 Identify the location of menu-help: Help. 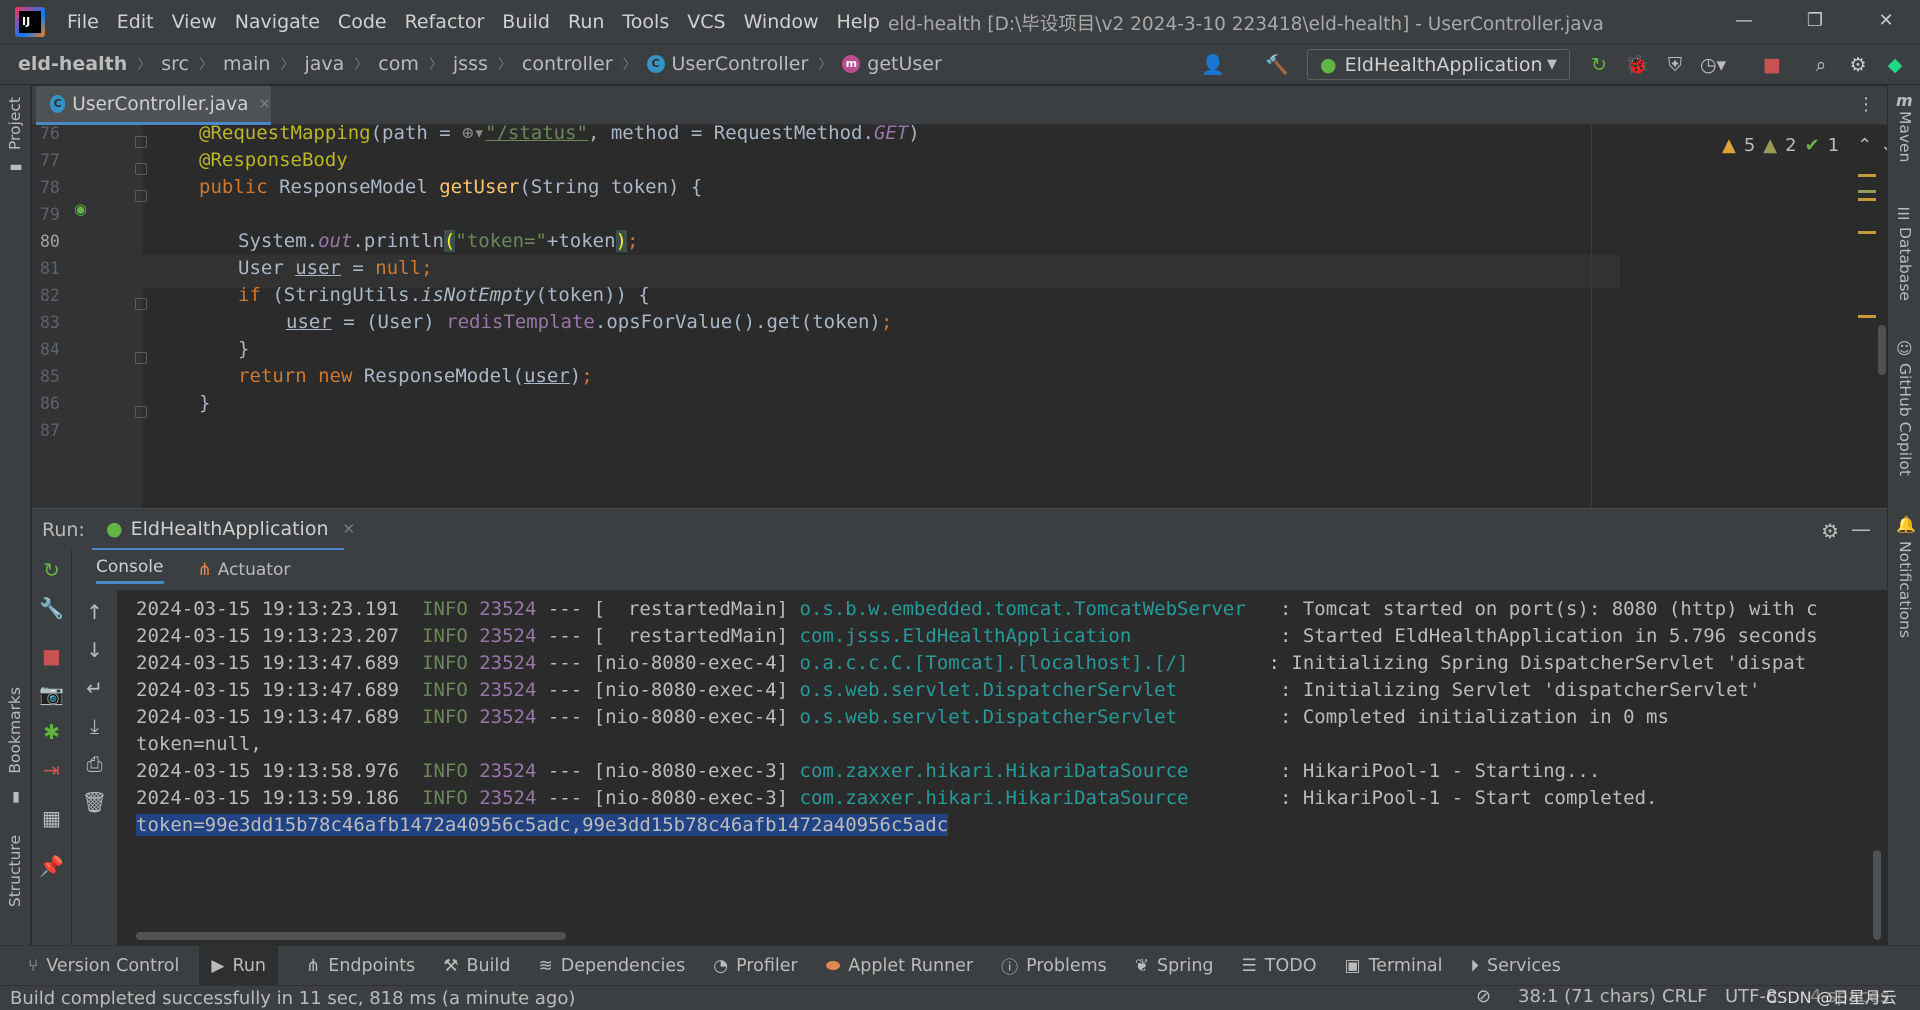
(857, 22).